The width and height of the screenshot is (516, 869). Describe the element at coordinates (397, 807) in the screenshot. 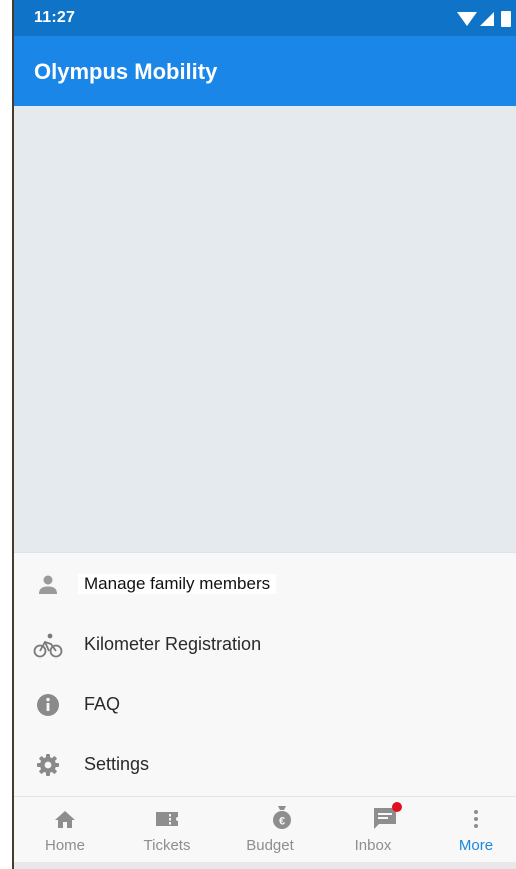

I see `notification-dot` at that location.